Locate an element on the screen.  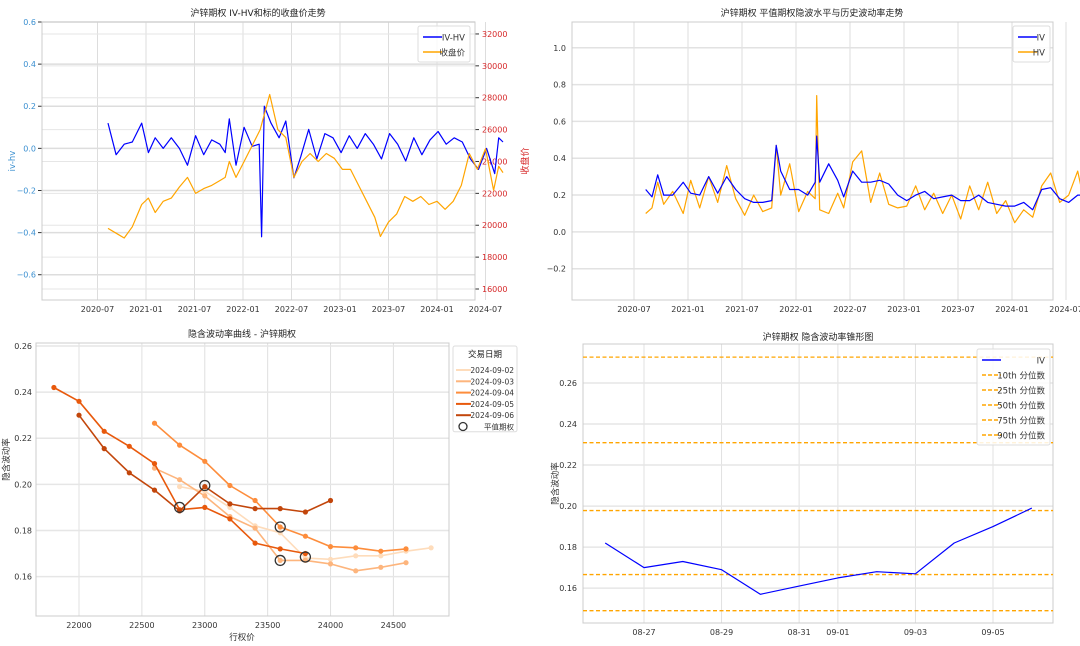
y-tick-label: 0.8 is located at coordinates (559, 85).